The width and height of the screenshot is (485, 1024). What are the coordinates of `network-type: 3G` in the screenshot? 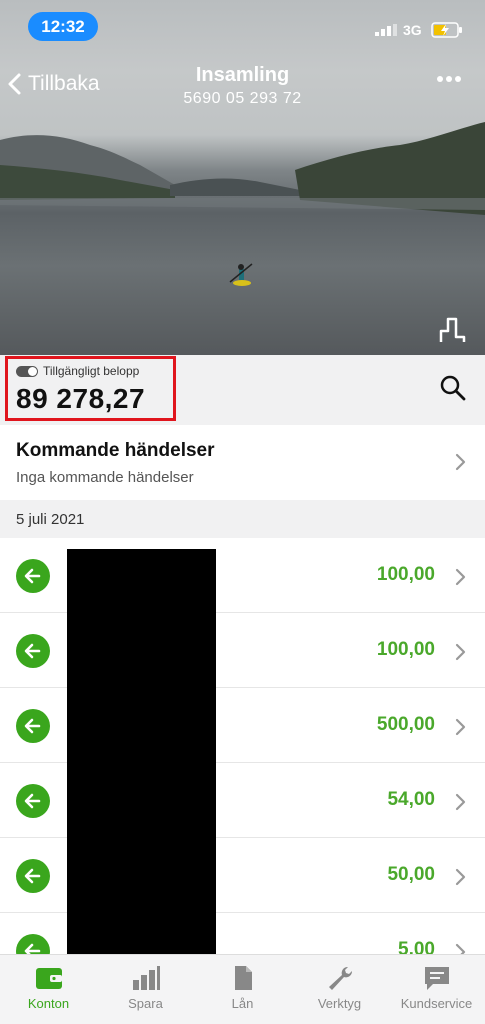 It's located at (412, 30).